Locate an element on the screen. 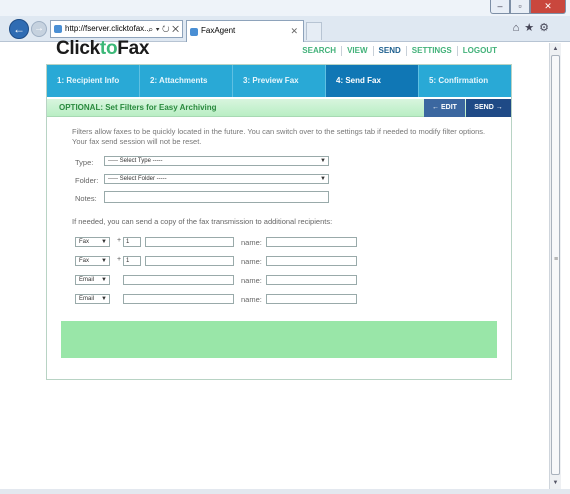 The width and height of the screenshot is (570, 494). step-send-fax: 4: Send Fax is located at coordinates (372, 81).